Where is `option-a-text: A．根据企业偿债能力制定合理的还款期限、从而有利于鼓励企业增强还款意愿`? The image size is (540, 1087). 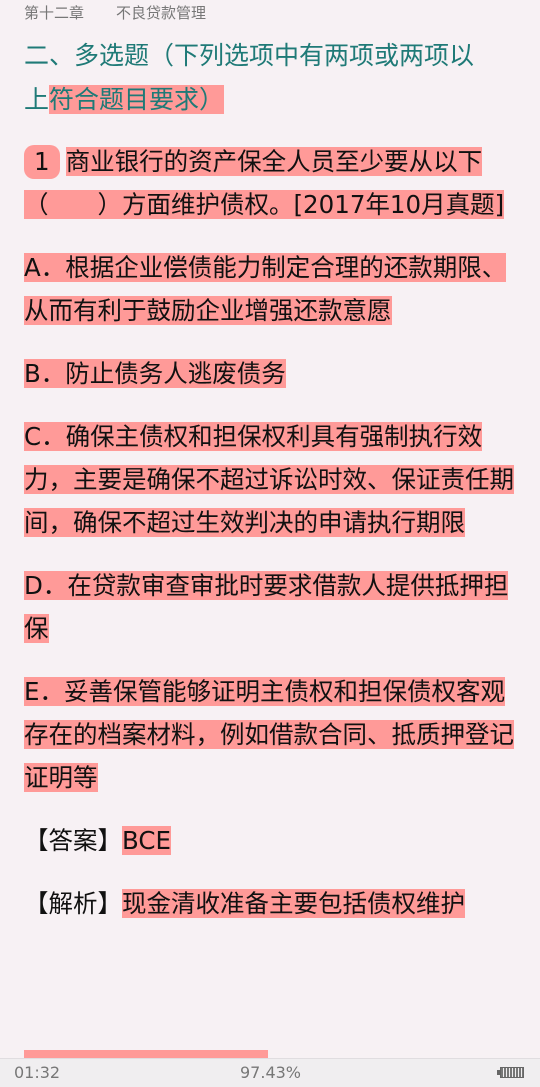 option-a-text: A．根据企业偿债能力制定合理的还款期限、从而有利于鼓励企业增强还款意愿 is located at coordinates (265, 289).